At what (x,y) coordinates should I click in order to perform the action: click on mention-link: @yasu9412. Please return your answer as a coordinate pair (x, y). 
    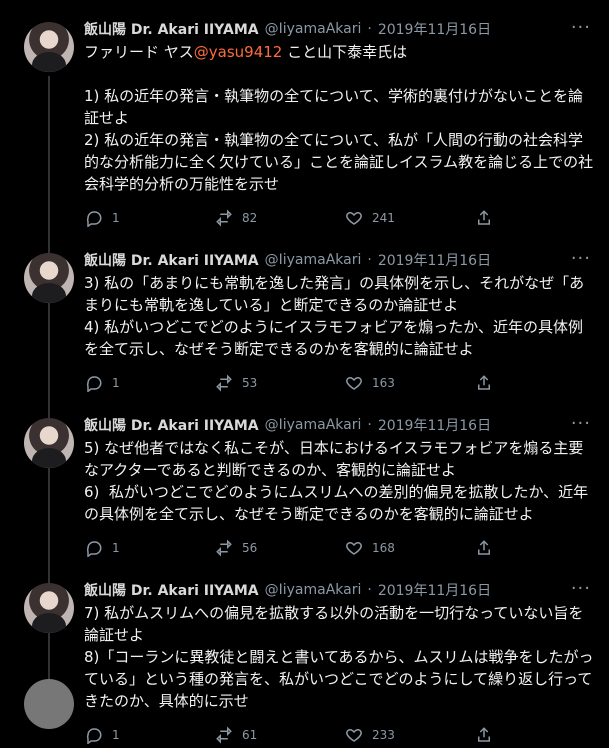
    Looking at the image, I should click on (238, 52).